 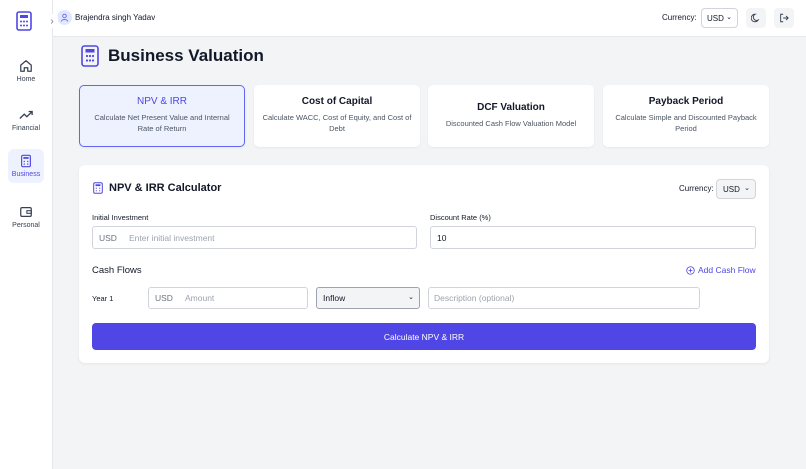 I want to click on panel-header: NPV & IRR Calculator, so click(x=157, y=188).